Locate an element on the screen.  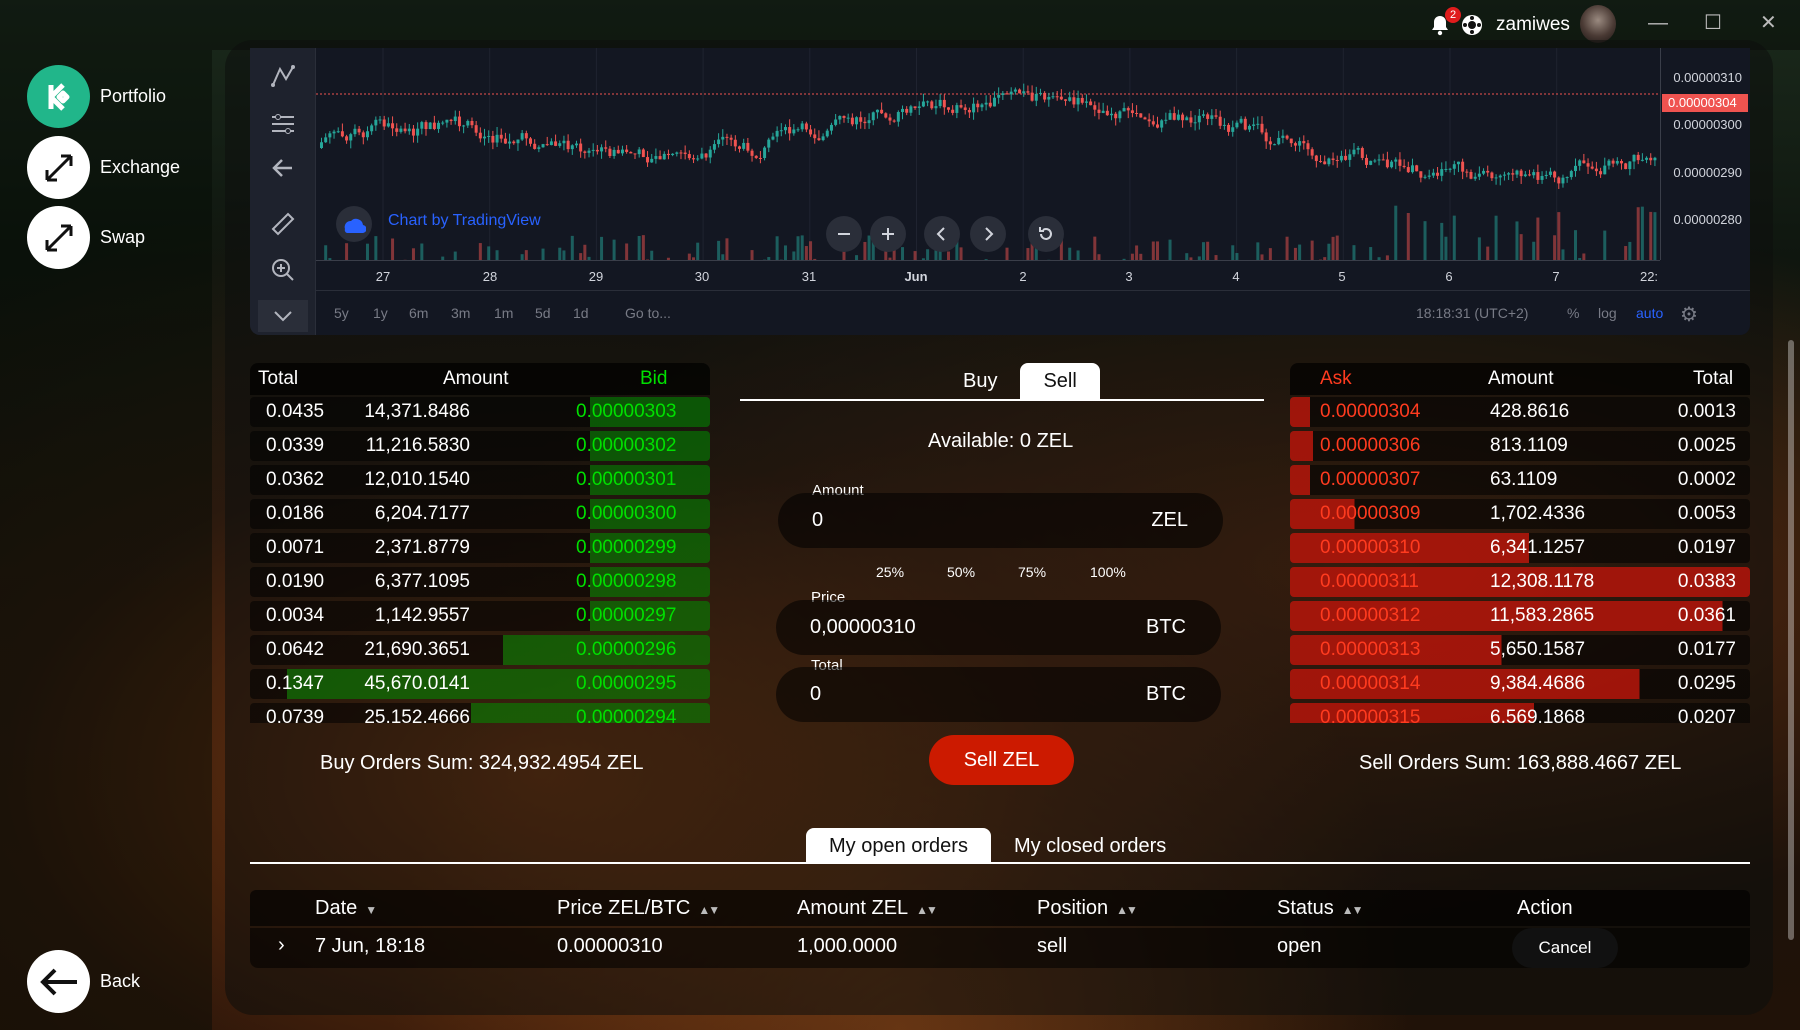
pct-50-button: 50% is located at coordinates (961, 572).